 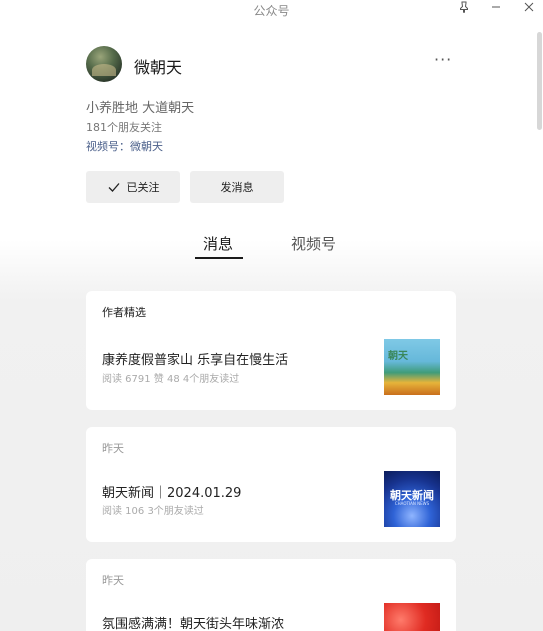 I want to click on card-header: 作者精选, so click(x=124, y=312).